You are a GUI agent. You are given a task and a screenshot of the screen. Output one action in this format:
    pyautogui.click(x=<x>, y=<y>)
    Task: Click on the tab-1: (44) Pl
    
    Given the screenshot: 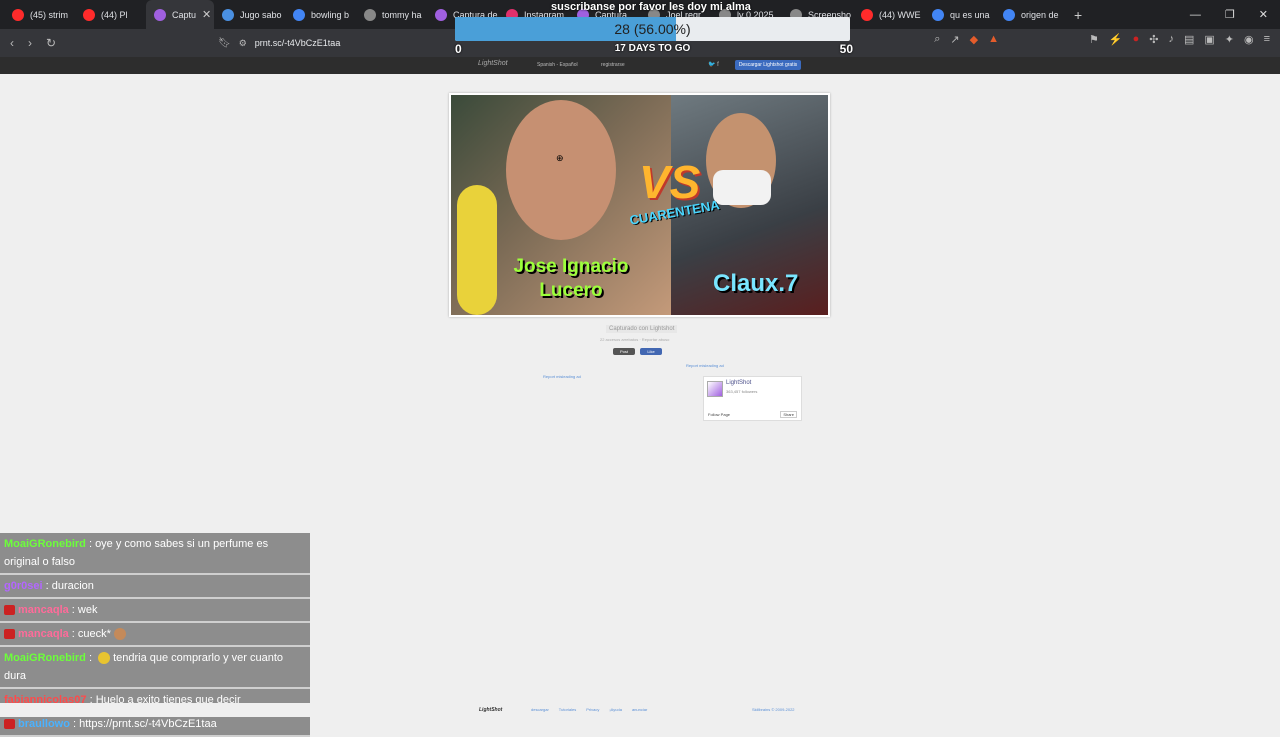 What is the action you would take?
    pyautogui.click(x=110, y=14)
    